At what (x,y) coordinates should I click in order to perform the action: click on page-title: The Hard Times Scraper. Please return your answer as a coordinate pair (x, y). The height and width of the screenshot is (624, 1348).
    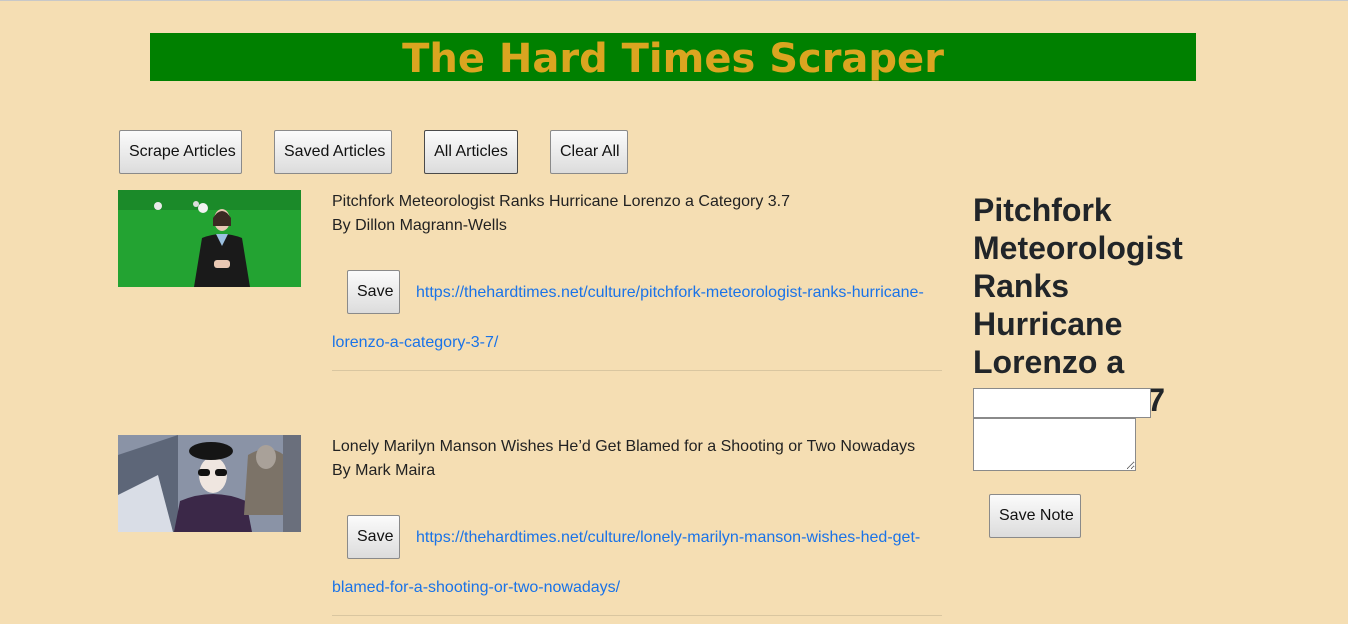
    Looking at the image, I should click on (673, 59).